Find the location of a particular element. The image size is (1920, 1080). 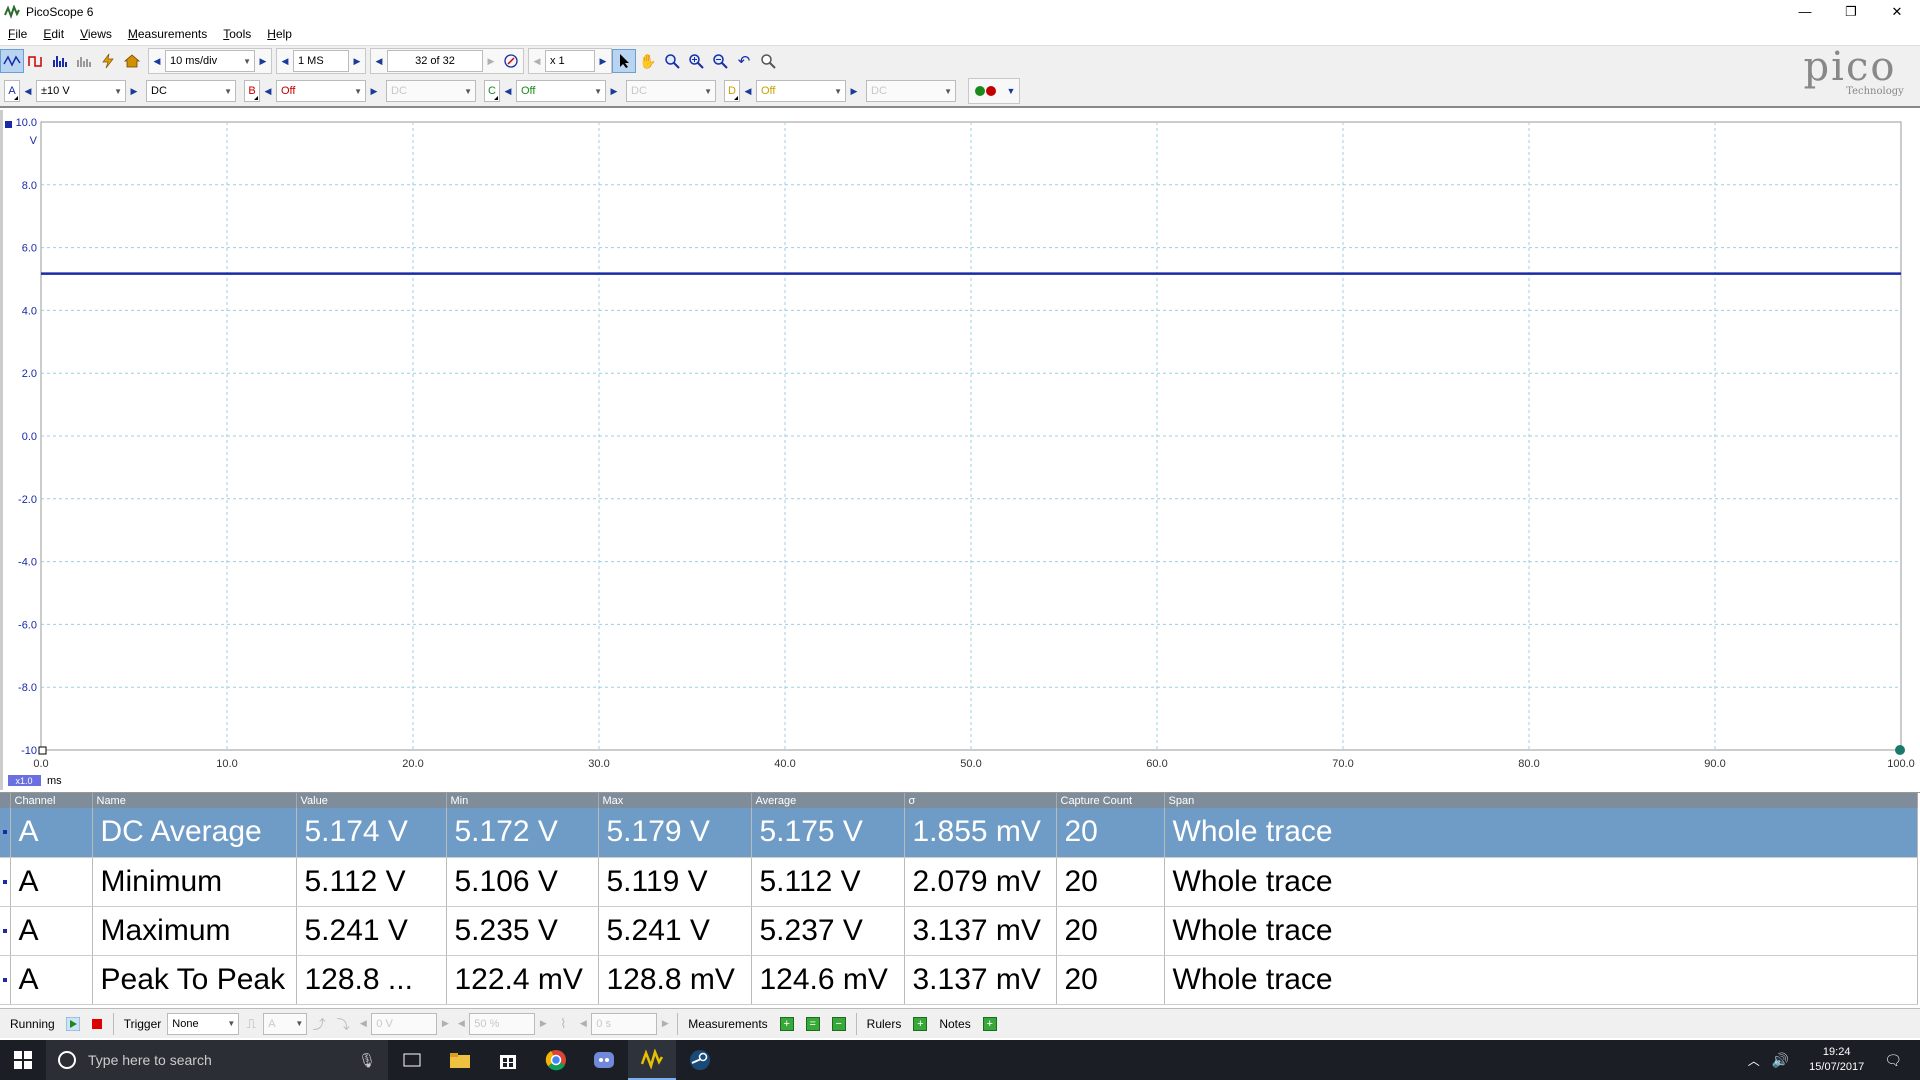

add-measurement-plus-icon: + is located at coordinates (786, 1023).